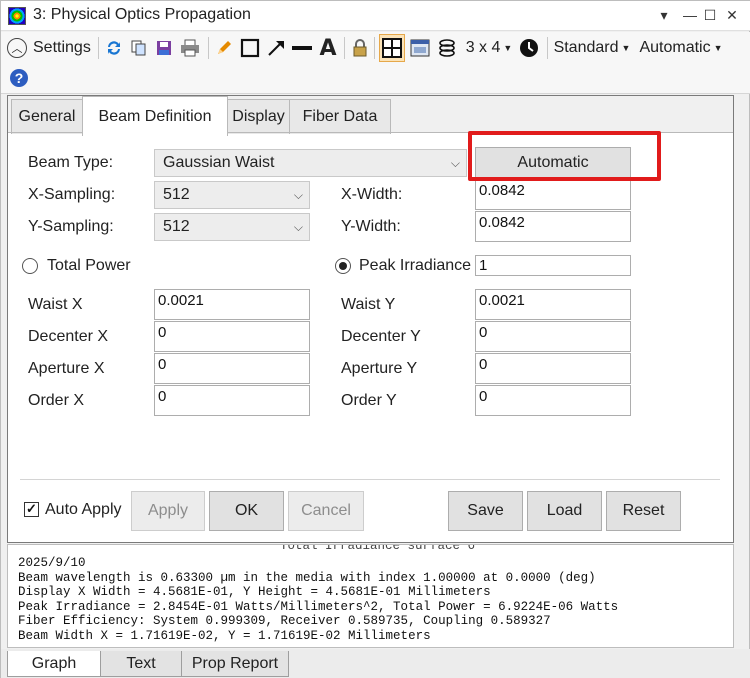 This screenshot has width=750, height=678. I want to click on ok-button: OK, so click(246, 511).